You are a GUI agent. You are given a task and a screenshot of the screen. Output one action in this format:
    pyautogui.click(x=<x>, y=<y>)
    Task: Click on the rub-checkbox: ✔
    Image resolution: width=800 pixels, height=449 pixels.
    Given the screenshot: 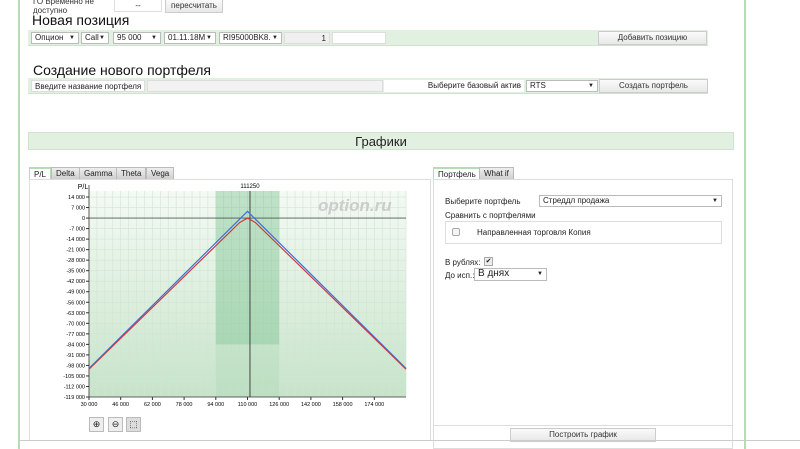 What is the action you would take?
    pyautogui.click(x=488, y=261)
    